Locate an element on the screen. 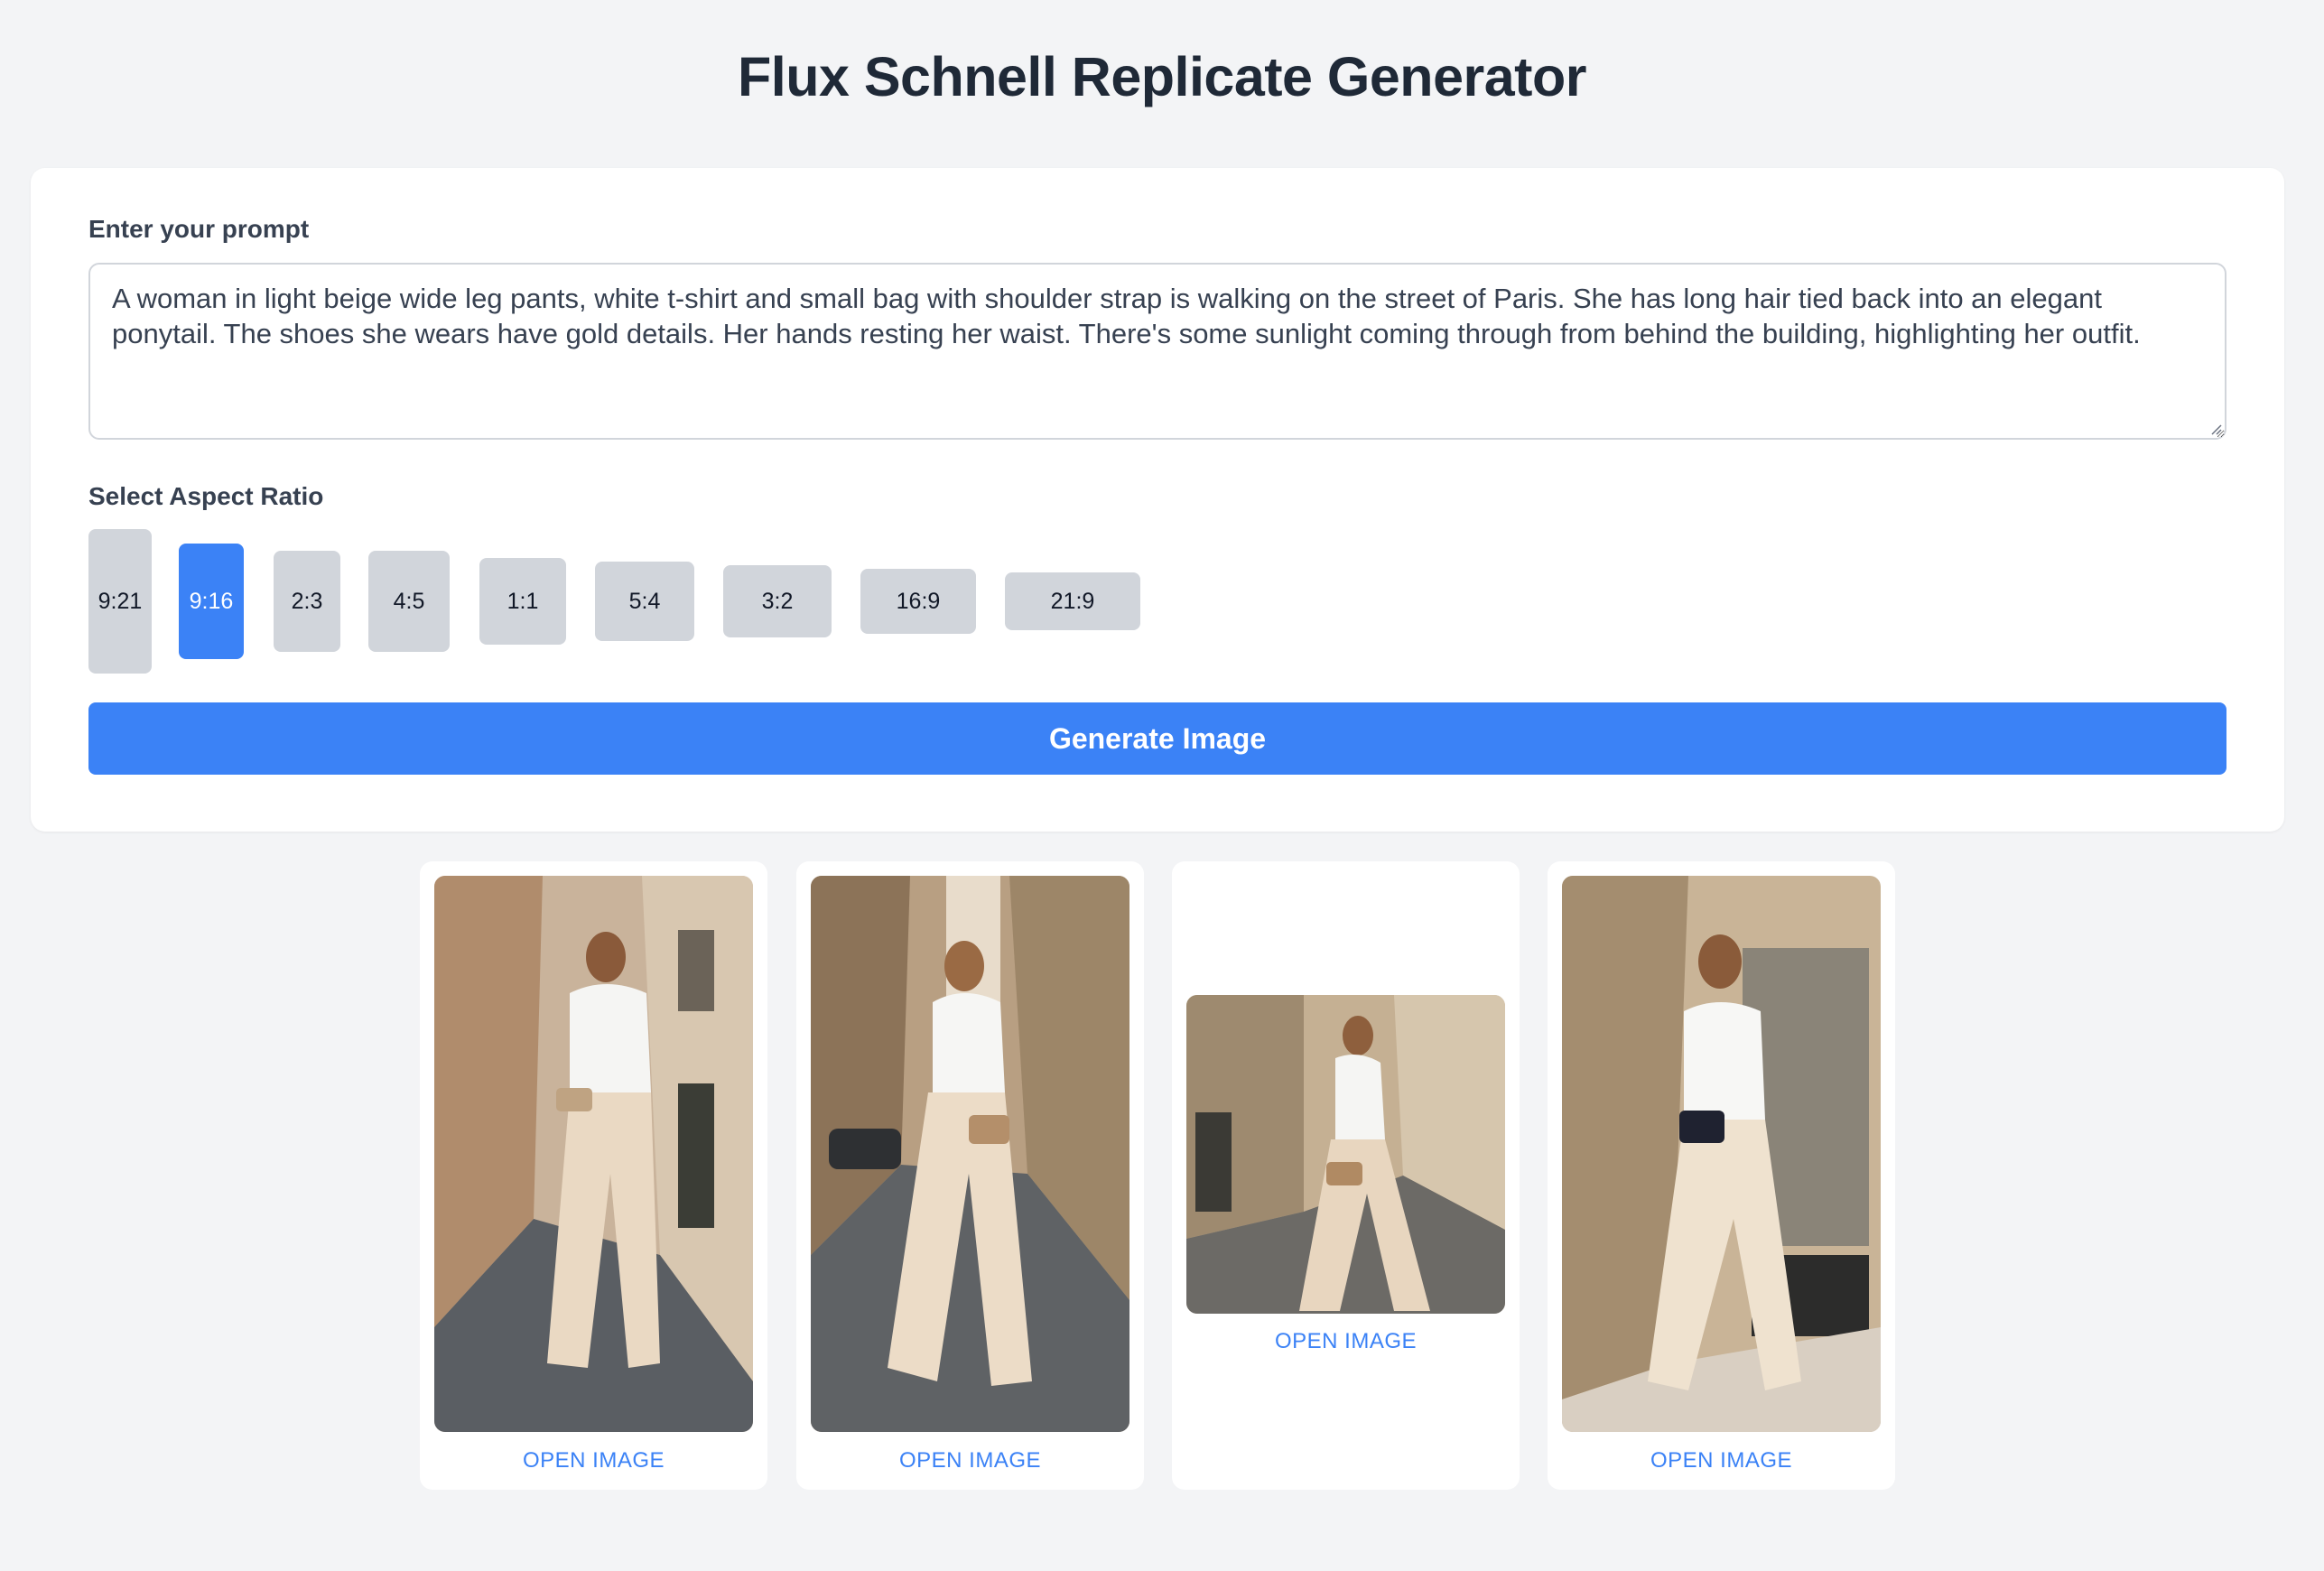 The image size is (2324, 1571). aspect-ratio-1-1-button: 1:1 is located at coordinates (522, 601).